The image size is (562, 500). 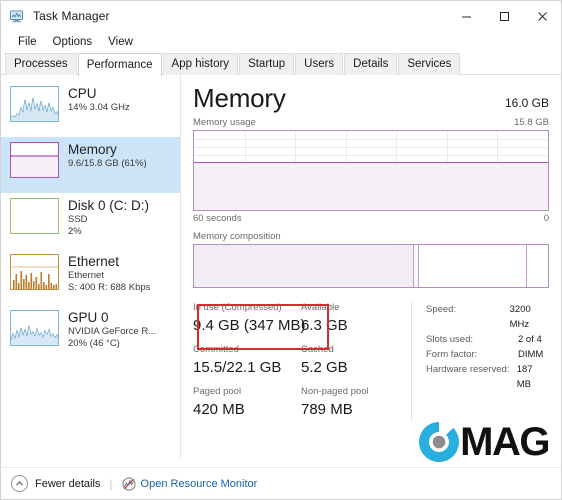 What do you see at coordinates (19, 483) in the screenshot?
I see `chevron-up-icon` at bounding box center [19, 483].